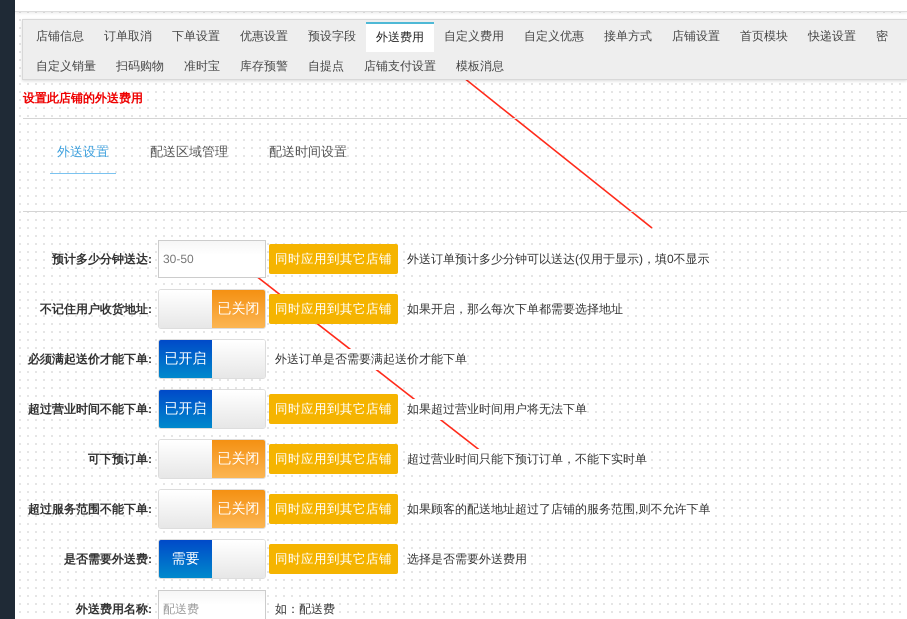 Image resolution: width=907 pixels, height=619 pixels. Describe the element at coordinates (89, 409) in the screenshot. I see `field-label: 超过营业时间不能下单:` at that location.